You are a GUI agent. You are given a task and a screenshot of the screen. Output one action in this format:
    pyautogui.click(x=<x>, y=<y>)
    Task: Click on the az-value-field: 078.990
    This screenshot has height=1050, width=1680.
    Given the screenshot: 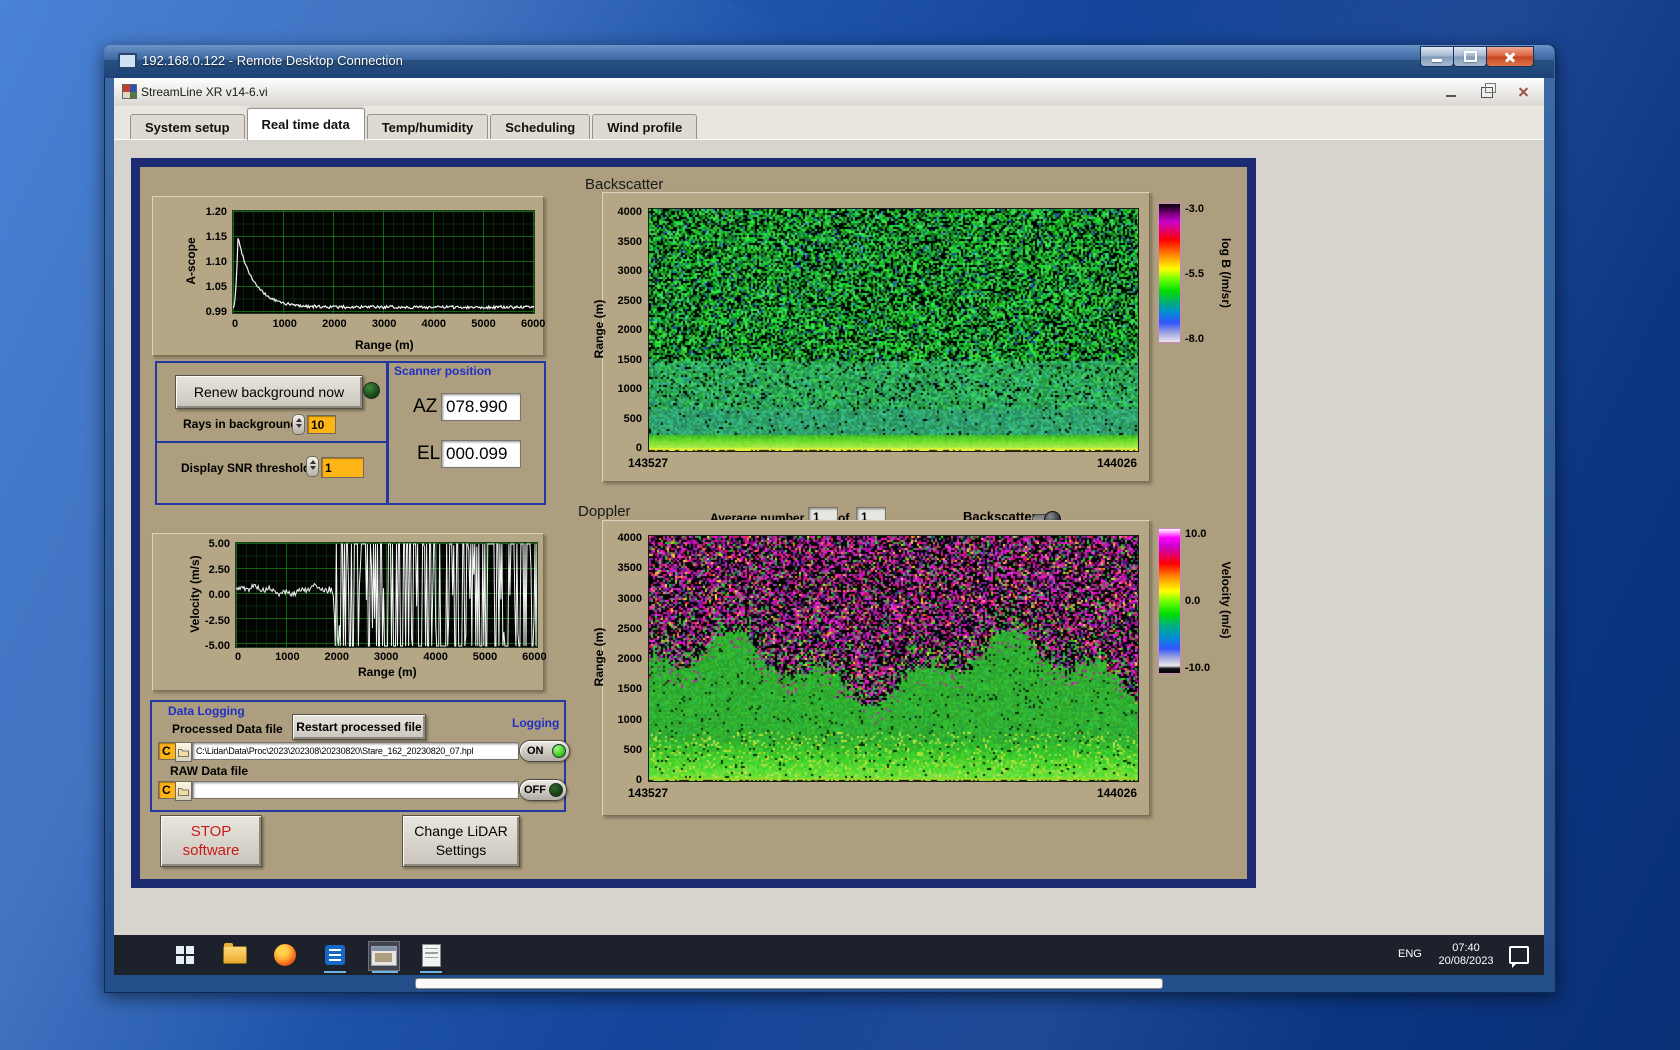 What is the action you would take?
    pyautogui.click(x=481, y=407)
    